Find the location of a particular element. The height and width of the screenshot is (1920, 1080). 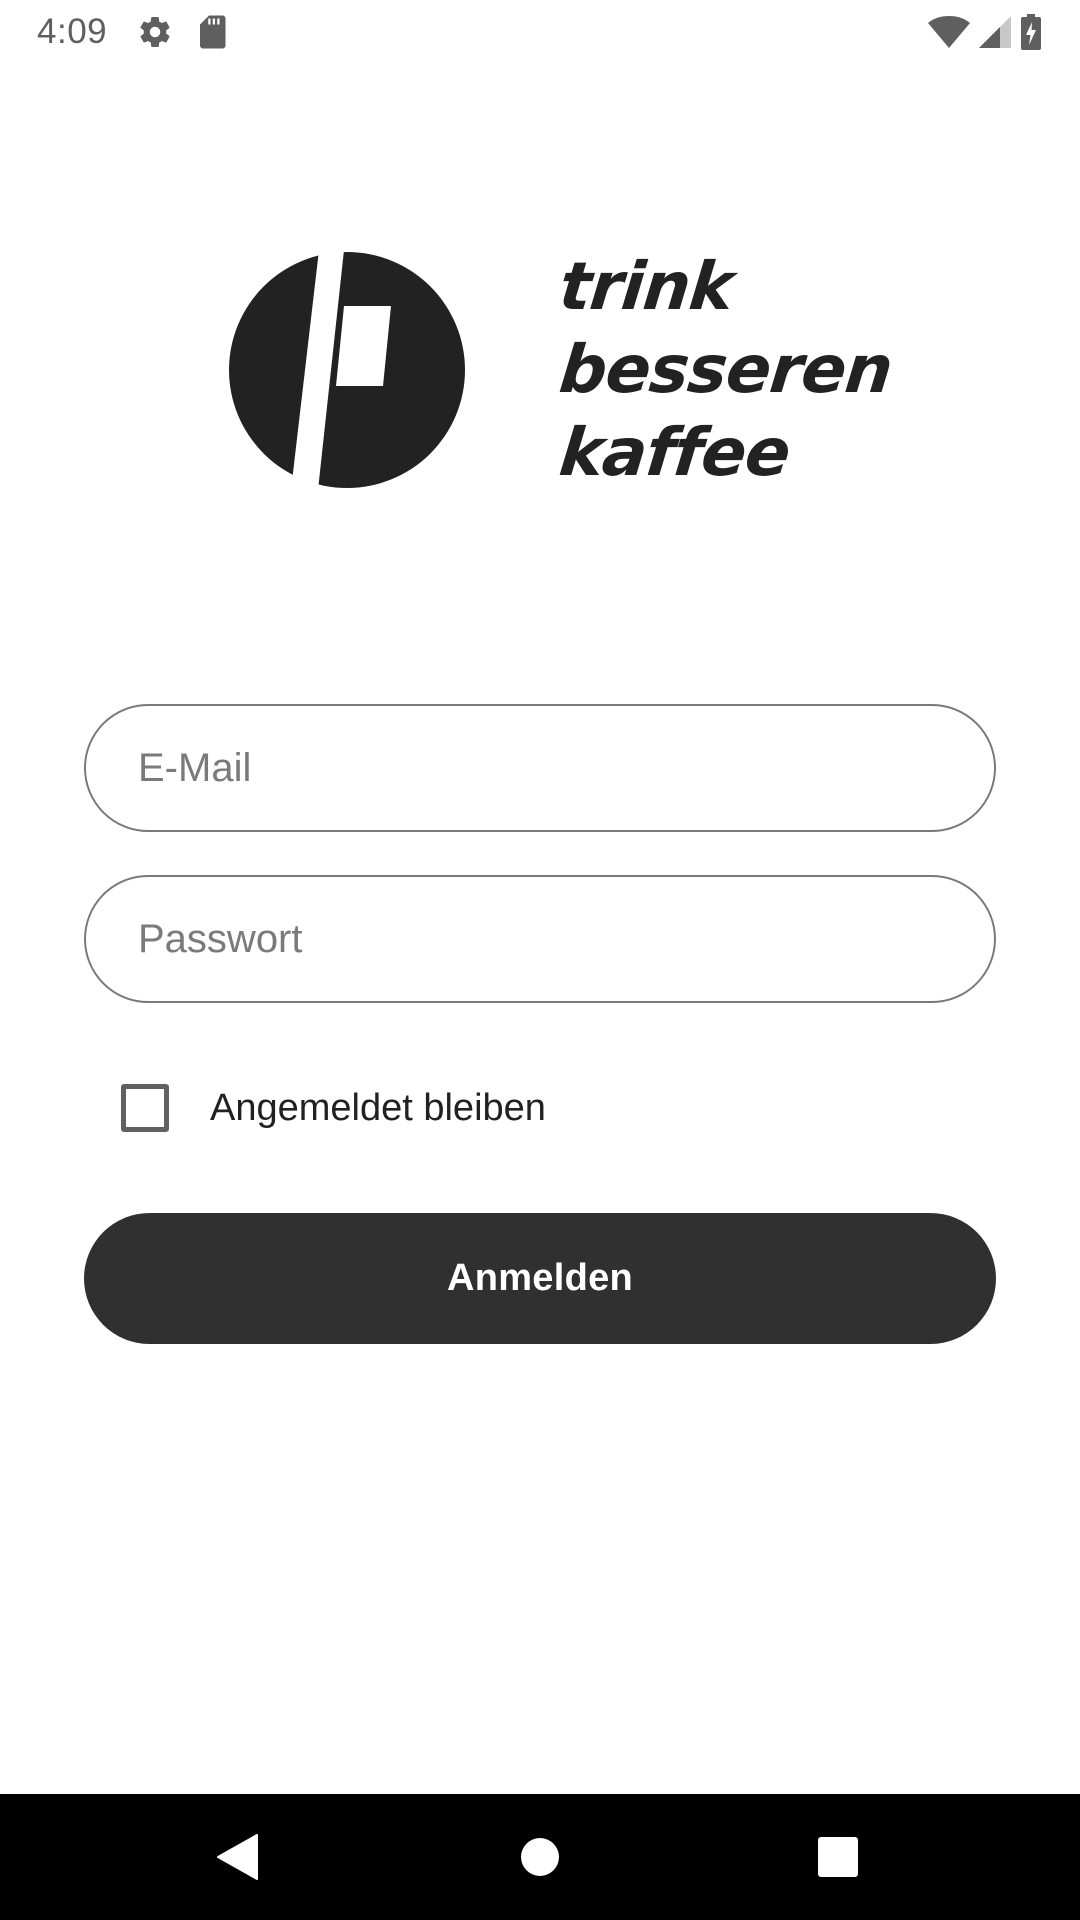

logo-text-line: kaffee is located at coordinates (674, 452).